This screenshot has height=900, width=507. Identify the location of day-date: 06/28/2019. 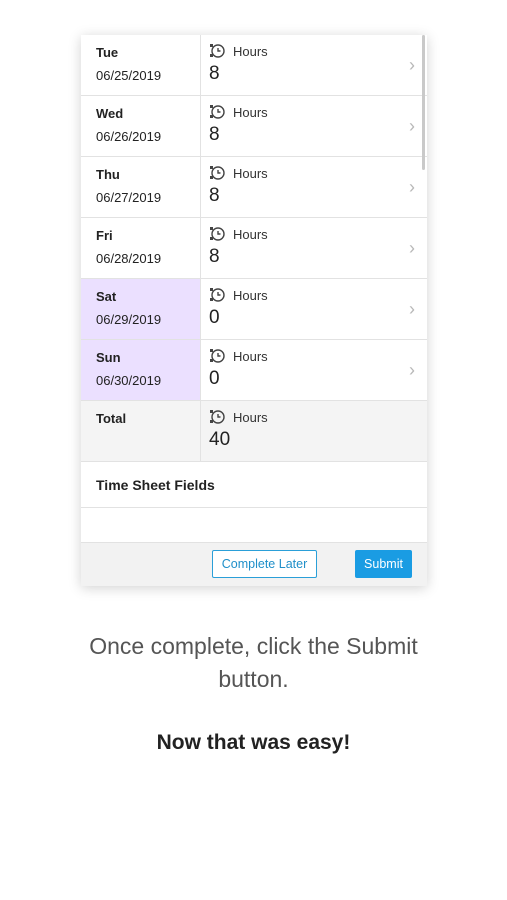
(129, 258).